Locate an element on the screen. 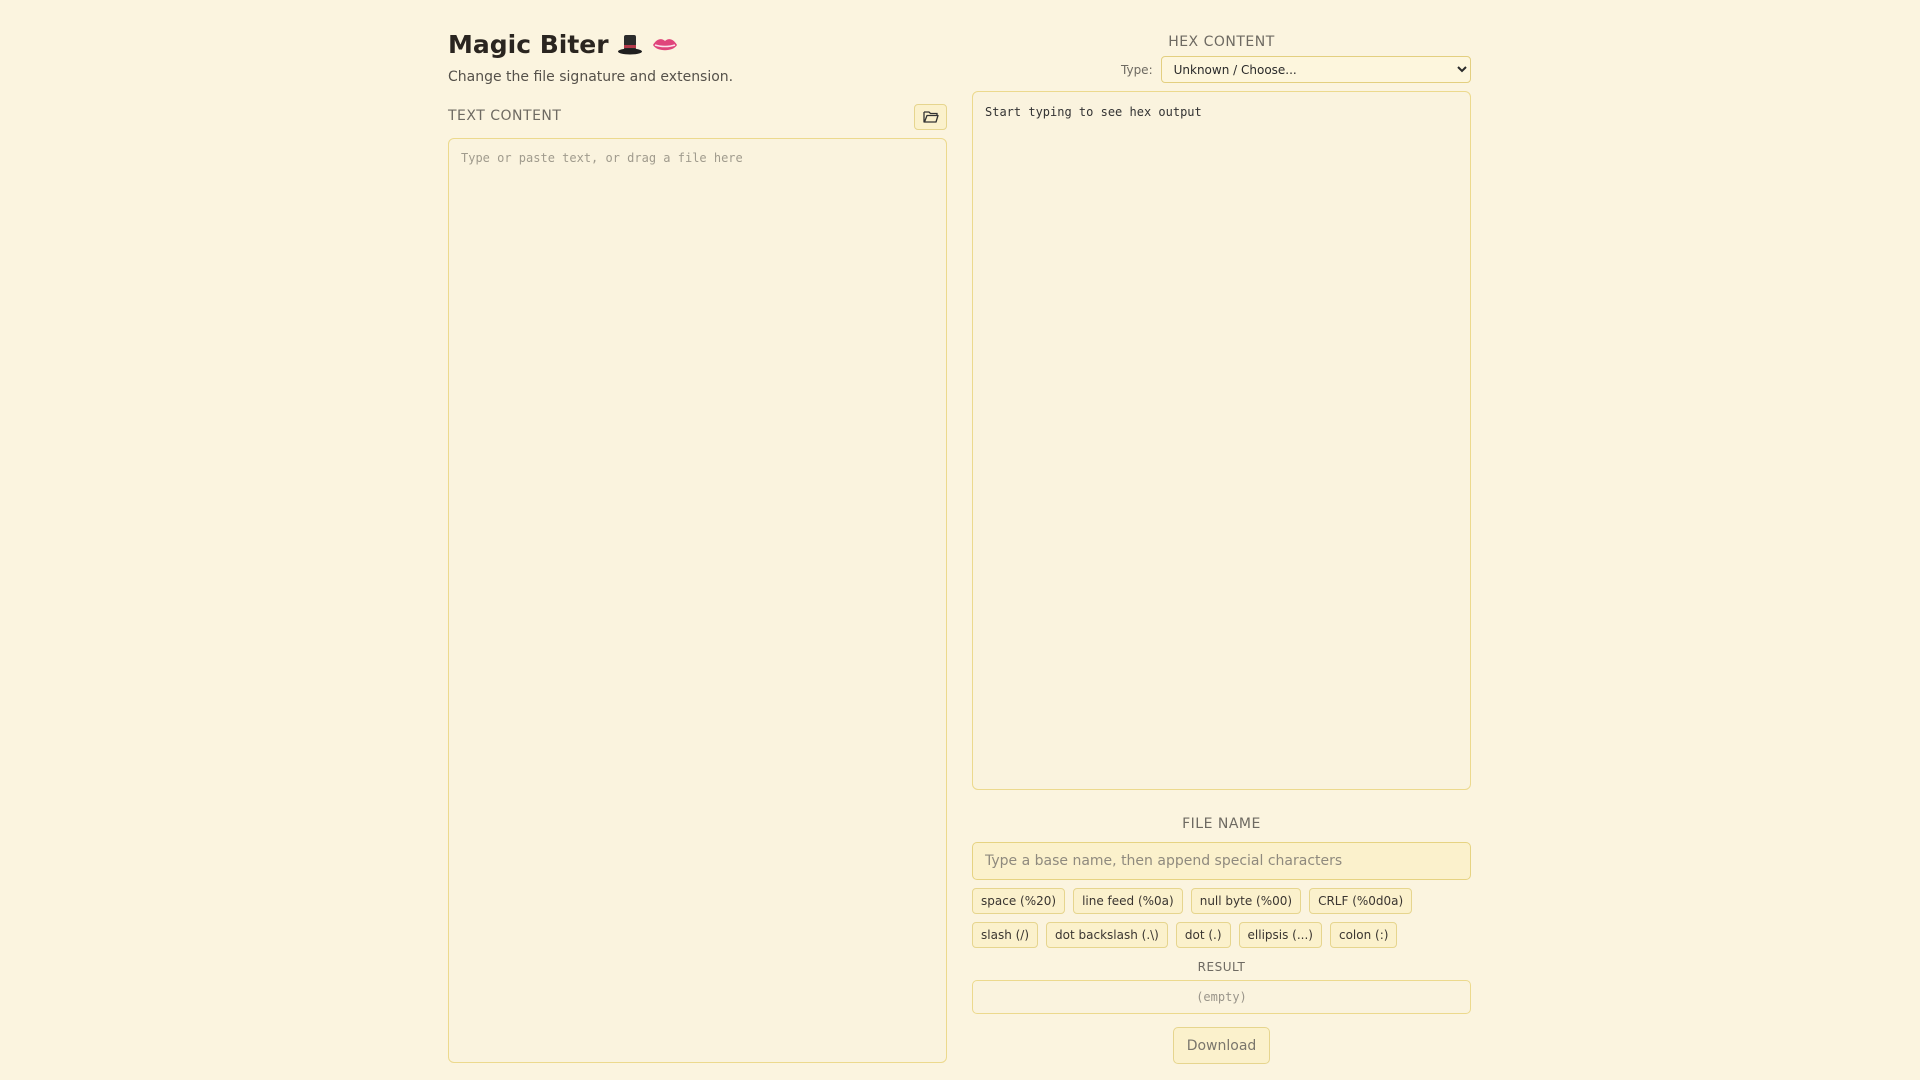  app-title: Magic Biter is located at coordinates (528, 44).